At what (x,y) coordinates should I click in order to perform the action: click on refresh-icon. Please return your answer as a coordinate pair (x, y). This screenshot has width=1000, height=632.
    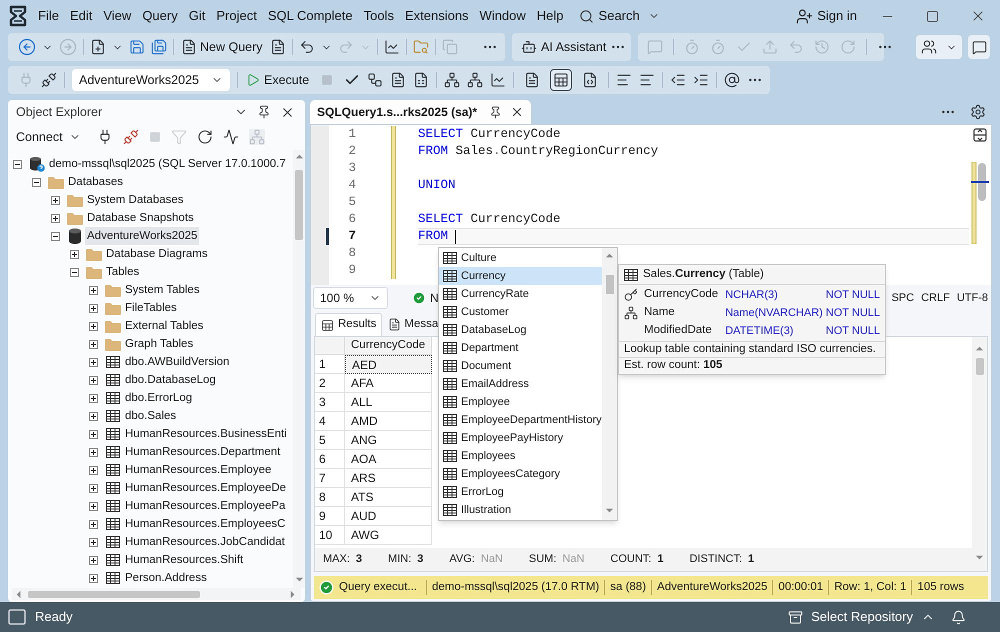
    Looking at the image, I should click on (204, 137).